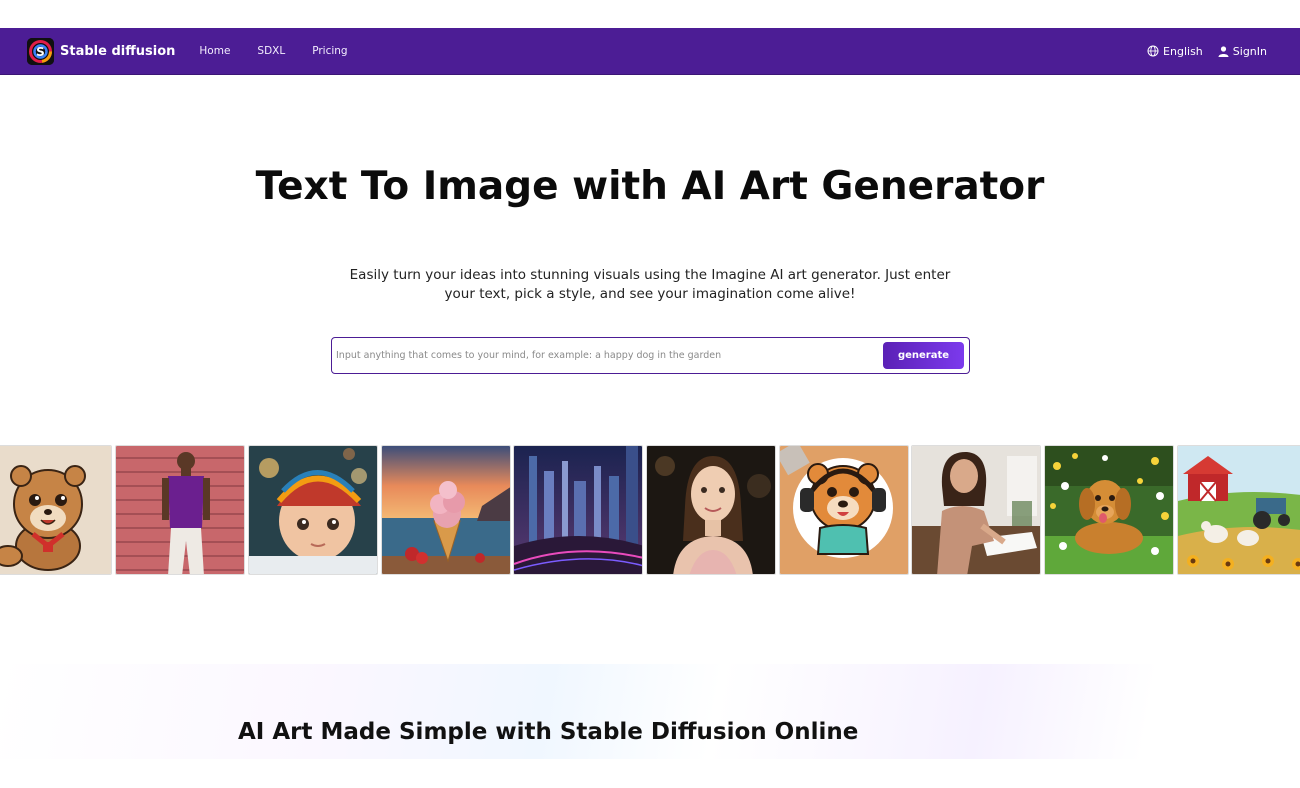 The height and width of the screenshot is (788, 1300). I want to click on woman-drawing-desk-image, so click(976, 510).